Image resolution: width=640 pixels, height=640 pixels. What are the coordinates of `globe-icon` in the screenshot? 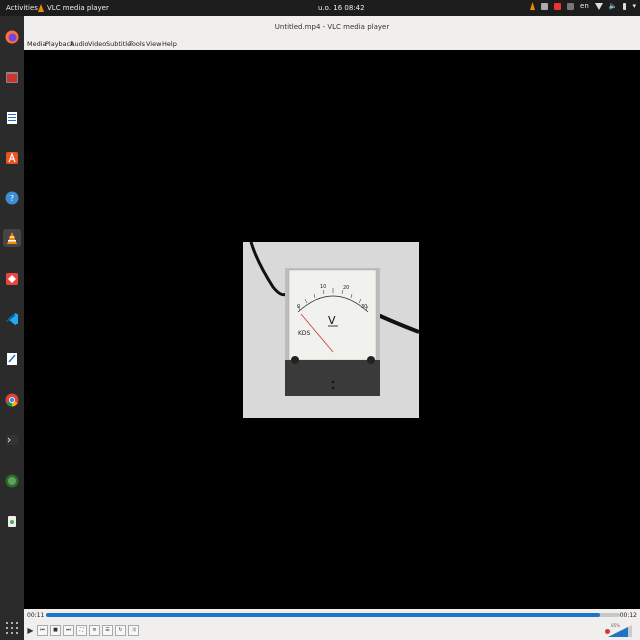 It's located at (12, 481).